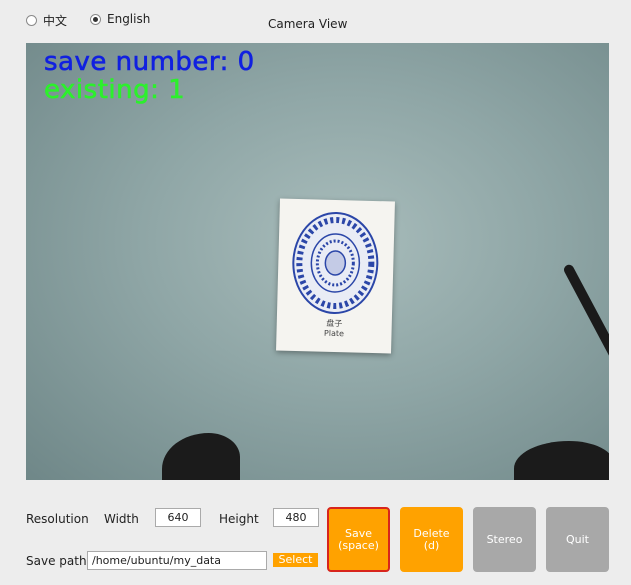 The image size is (631, 585). What do you see at coordinates (295, 560) in the screenshot?
I see `select-path-button: Select` at bounding box center [295, 560].